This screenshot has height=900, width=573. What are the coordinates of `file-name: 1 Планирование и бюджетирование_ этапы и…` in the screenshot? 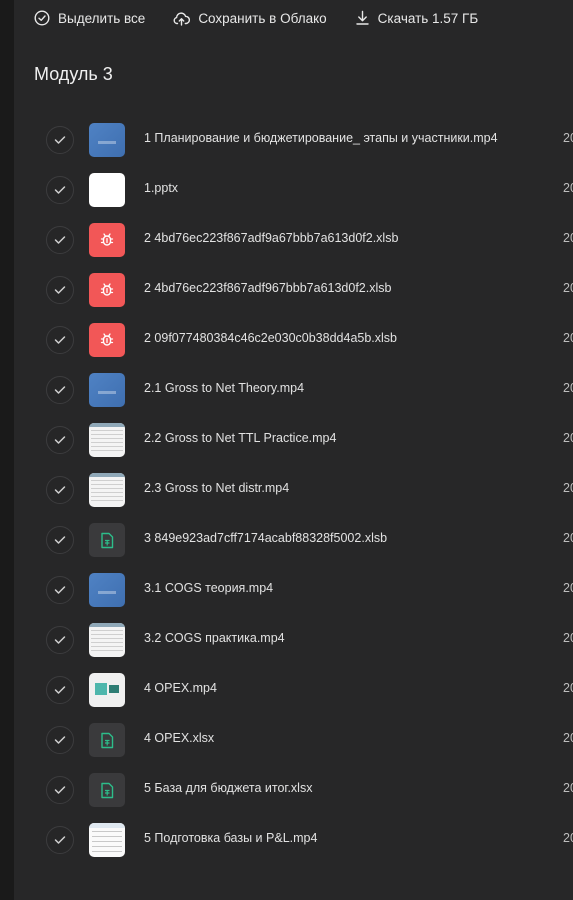 It's located at (321, 138).